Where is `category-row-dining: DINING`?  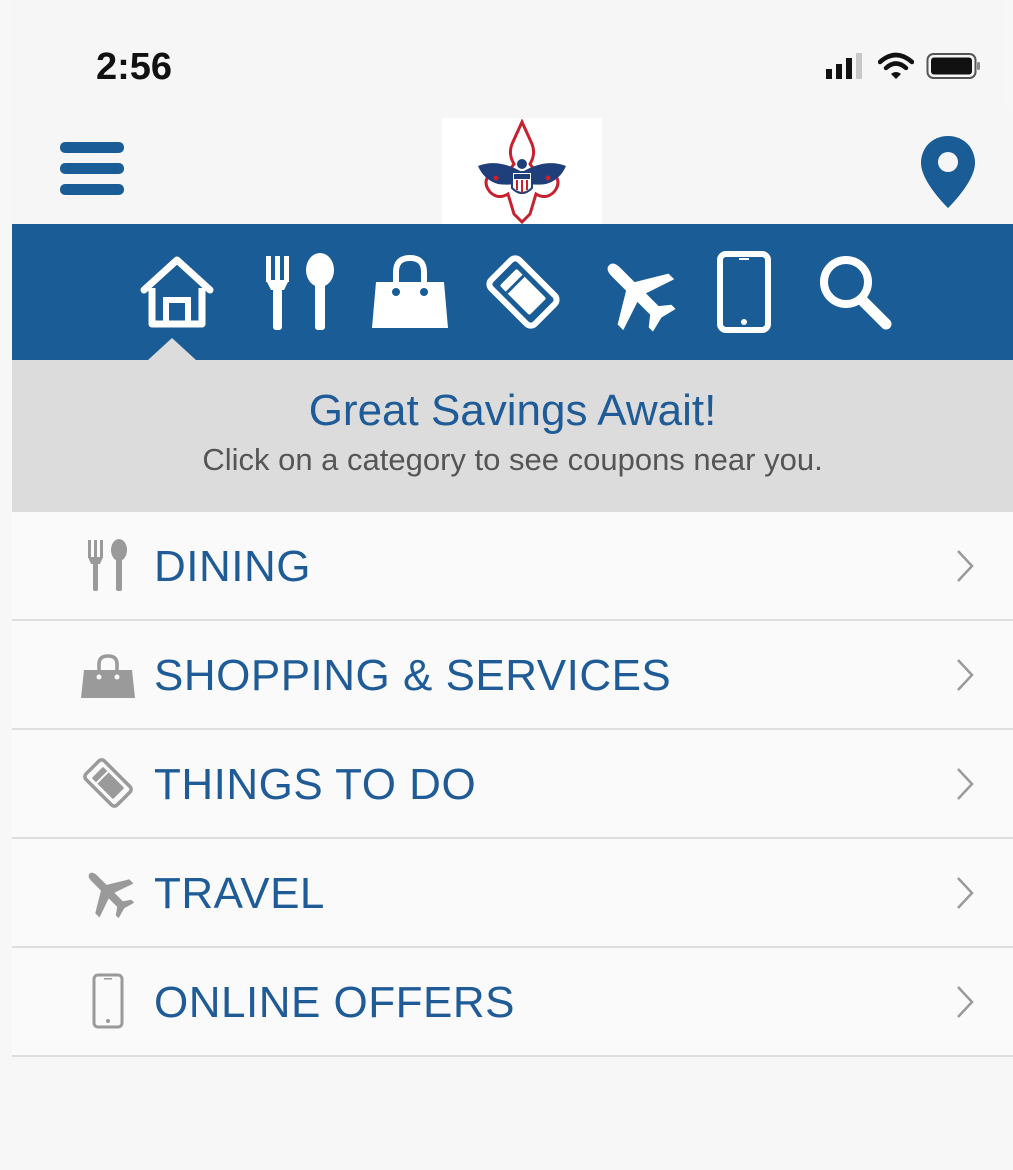
category-row-dining: DINING is located at coordinates (512, 566).